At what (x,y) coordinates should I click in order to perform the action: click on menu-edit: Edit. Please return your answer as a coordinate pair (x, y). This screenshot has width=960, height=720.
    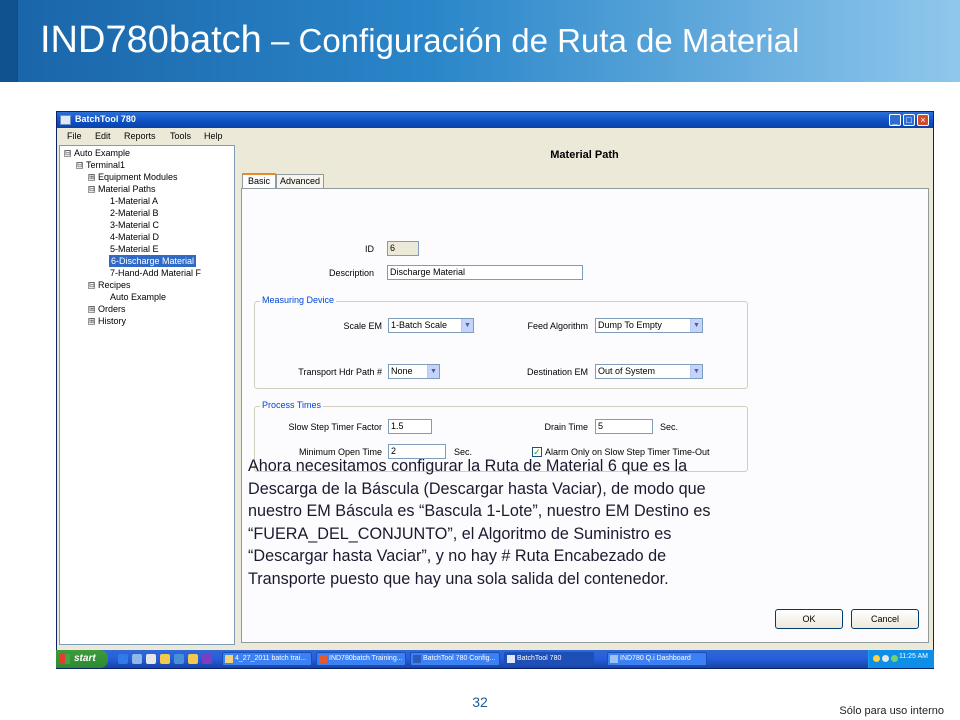
    Looking at the image, I should click on (103, 136).